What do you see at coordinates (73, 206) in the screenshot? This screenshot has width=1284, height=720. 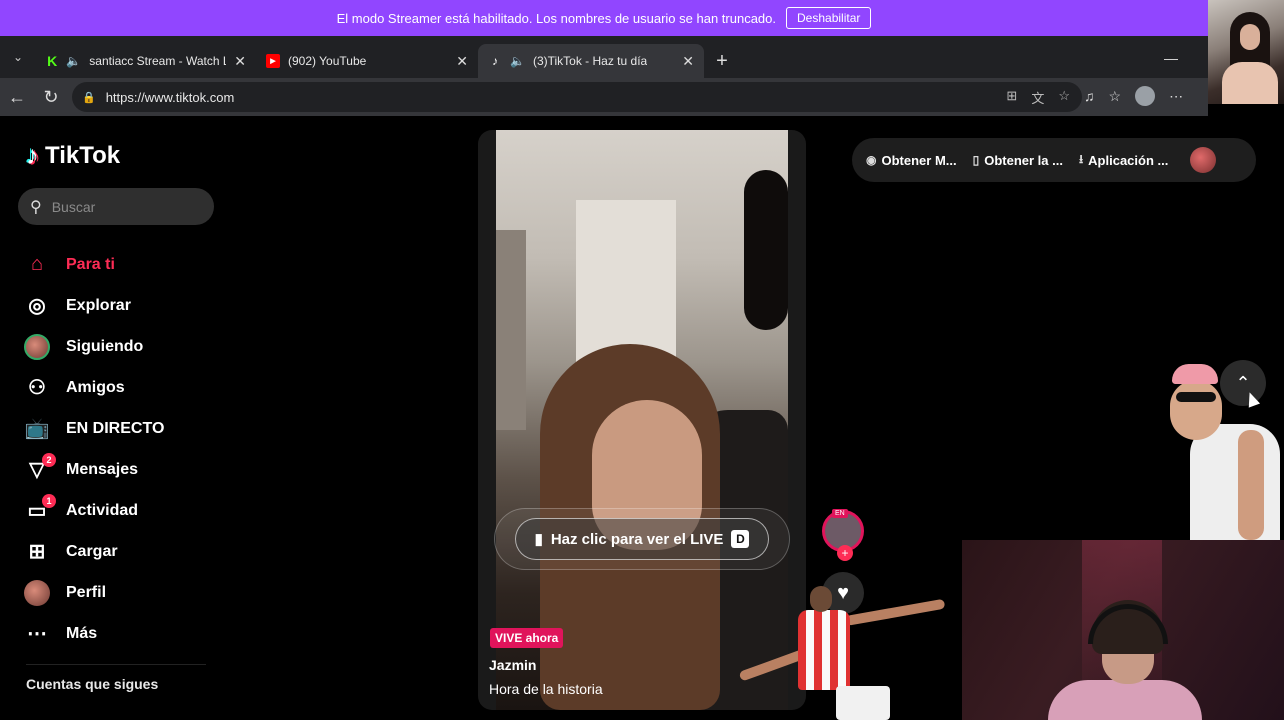 I see `search-placeholder: Buscar` at bounding box center [73, 206].